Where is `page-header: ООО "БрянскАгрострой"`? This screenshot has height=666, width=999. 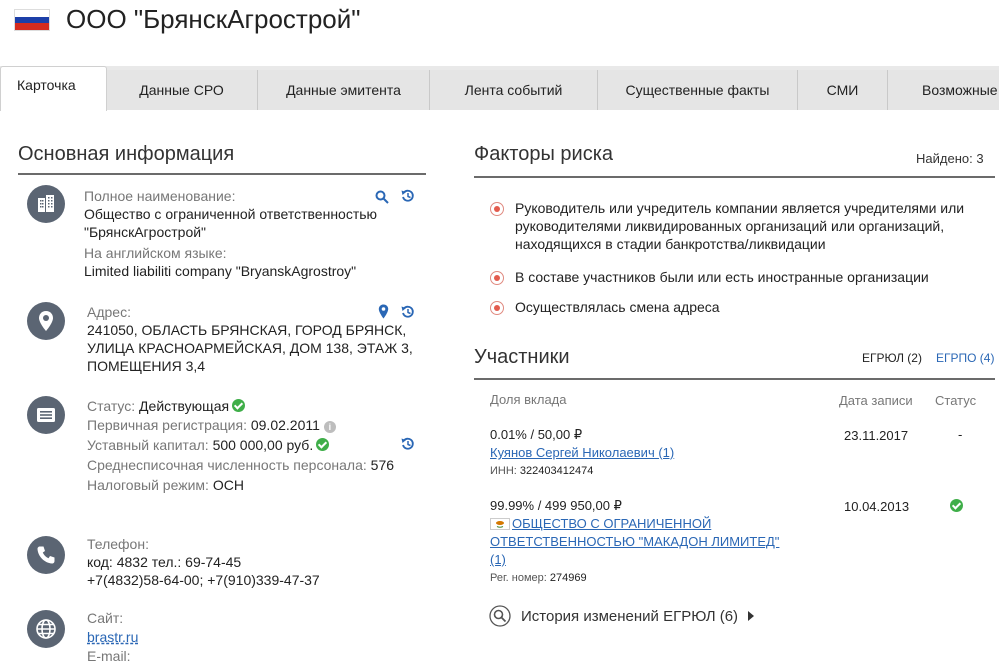 page-header: ООО "БрянскАгрострой" is located at coordinates (499, 33).